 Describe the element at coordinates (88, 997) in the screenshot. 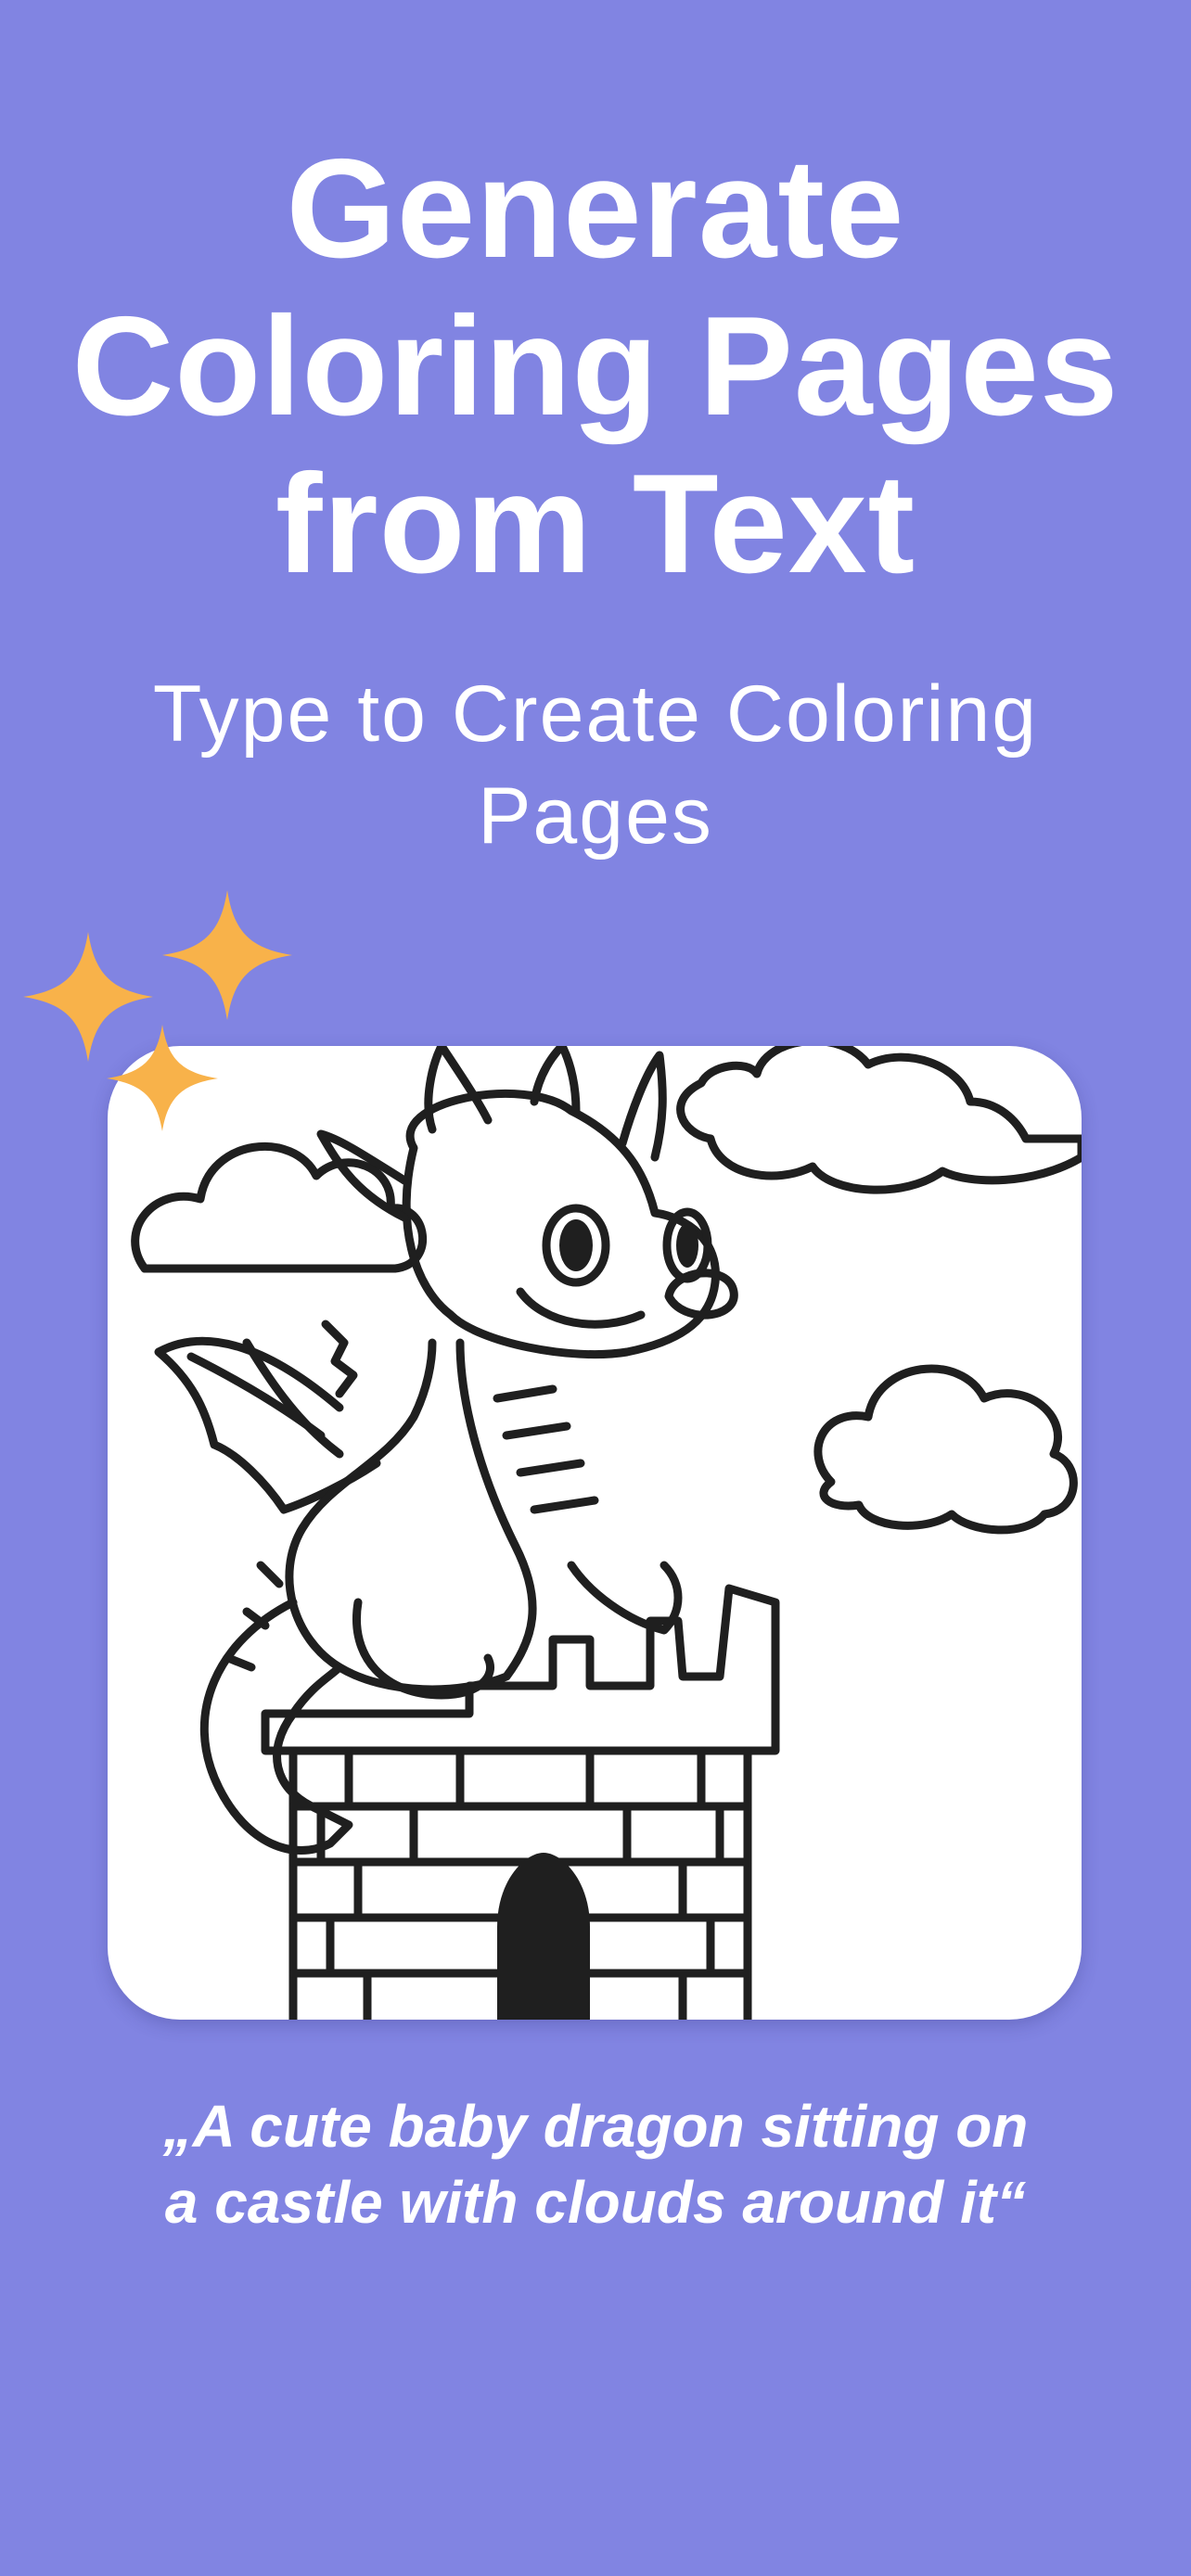

I see `sparkle-left` at that location.